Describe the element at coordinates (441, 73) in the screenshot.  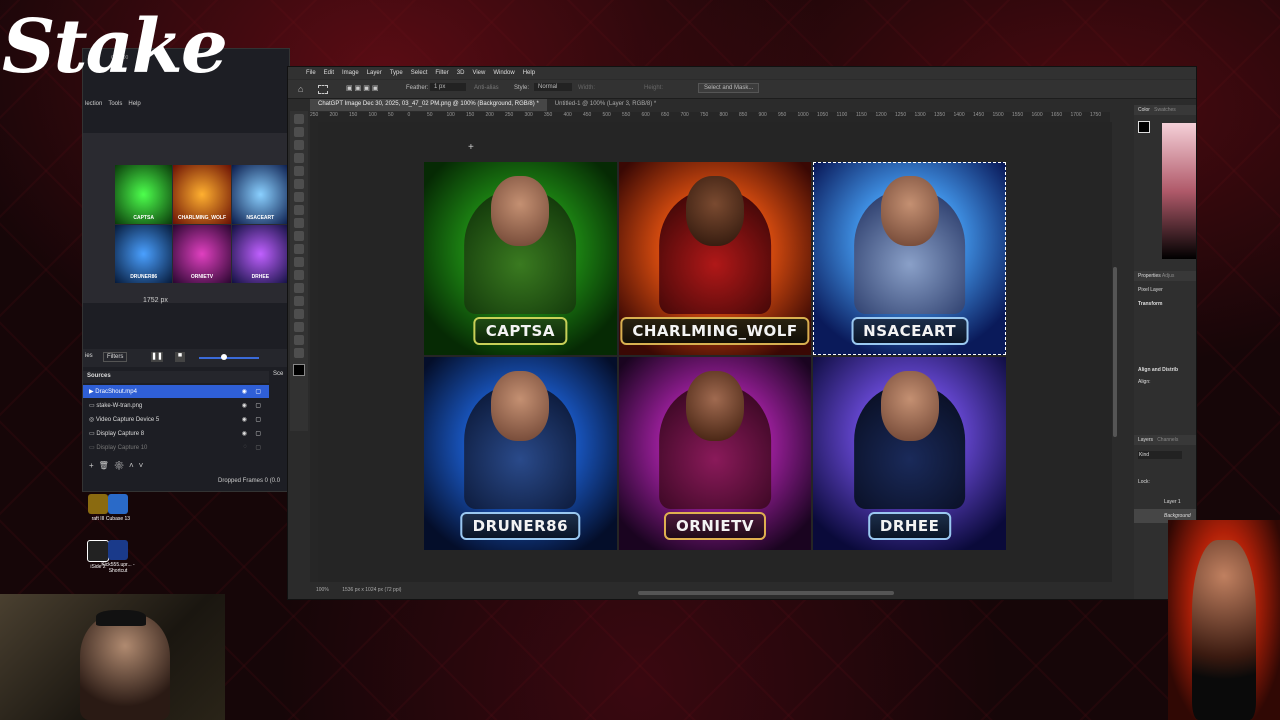
I see `ps-menu-filter: Filter` at that location.